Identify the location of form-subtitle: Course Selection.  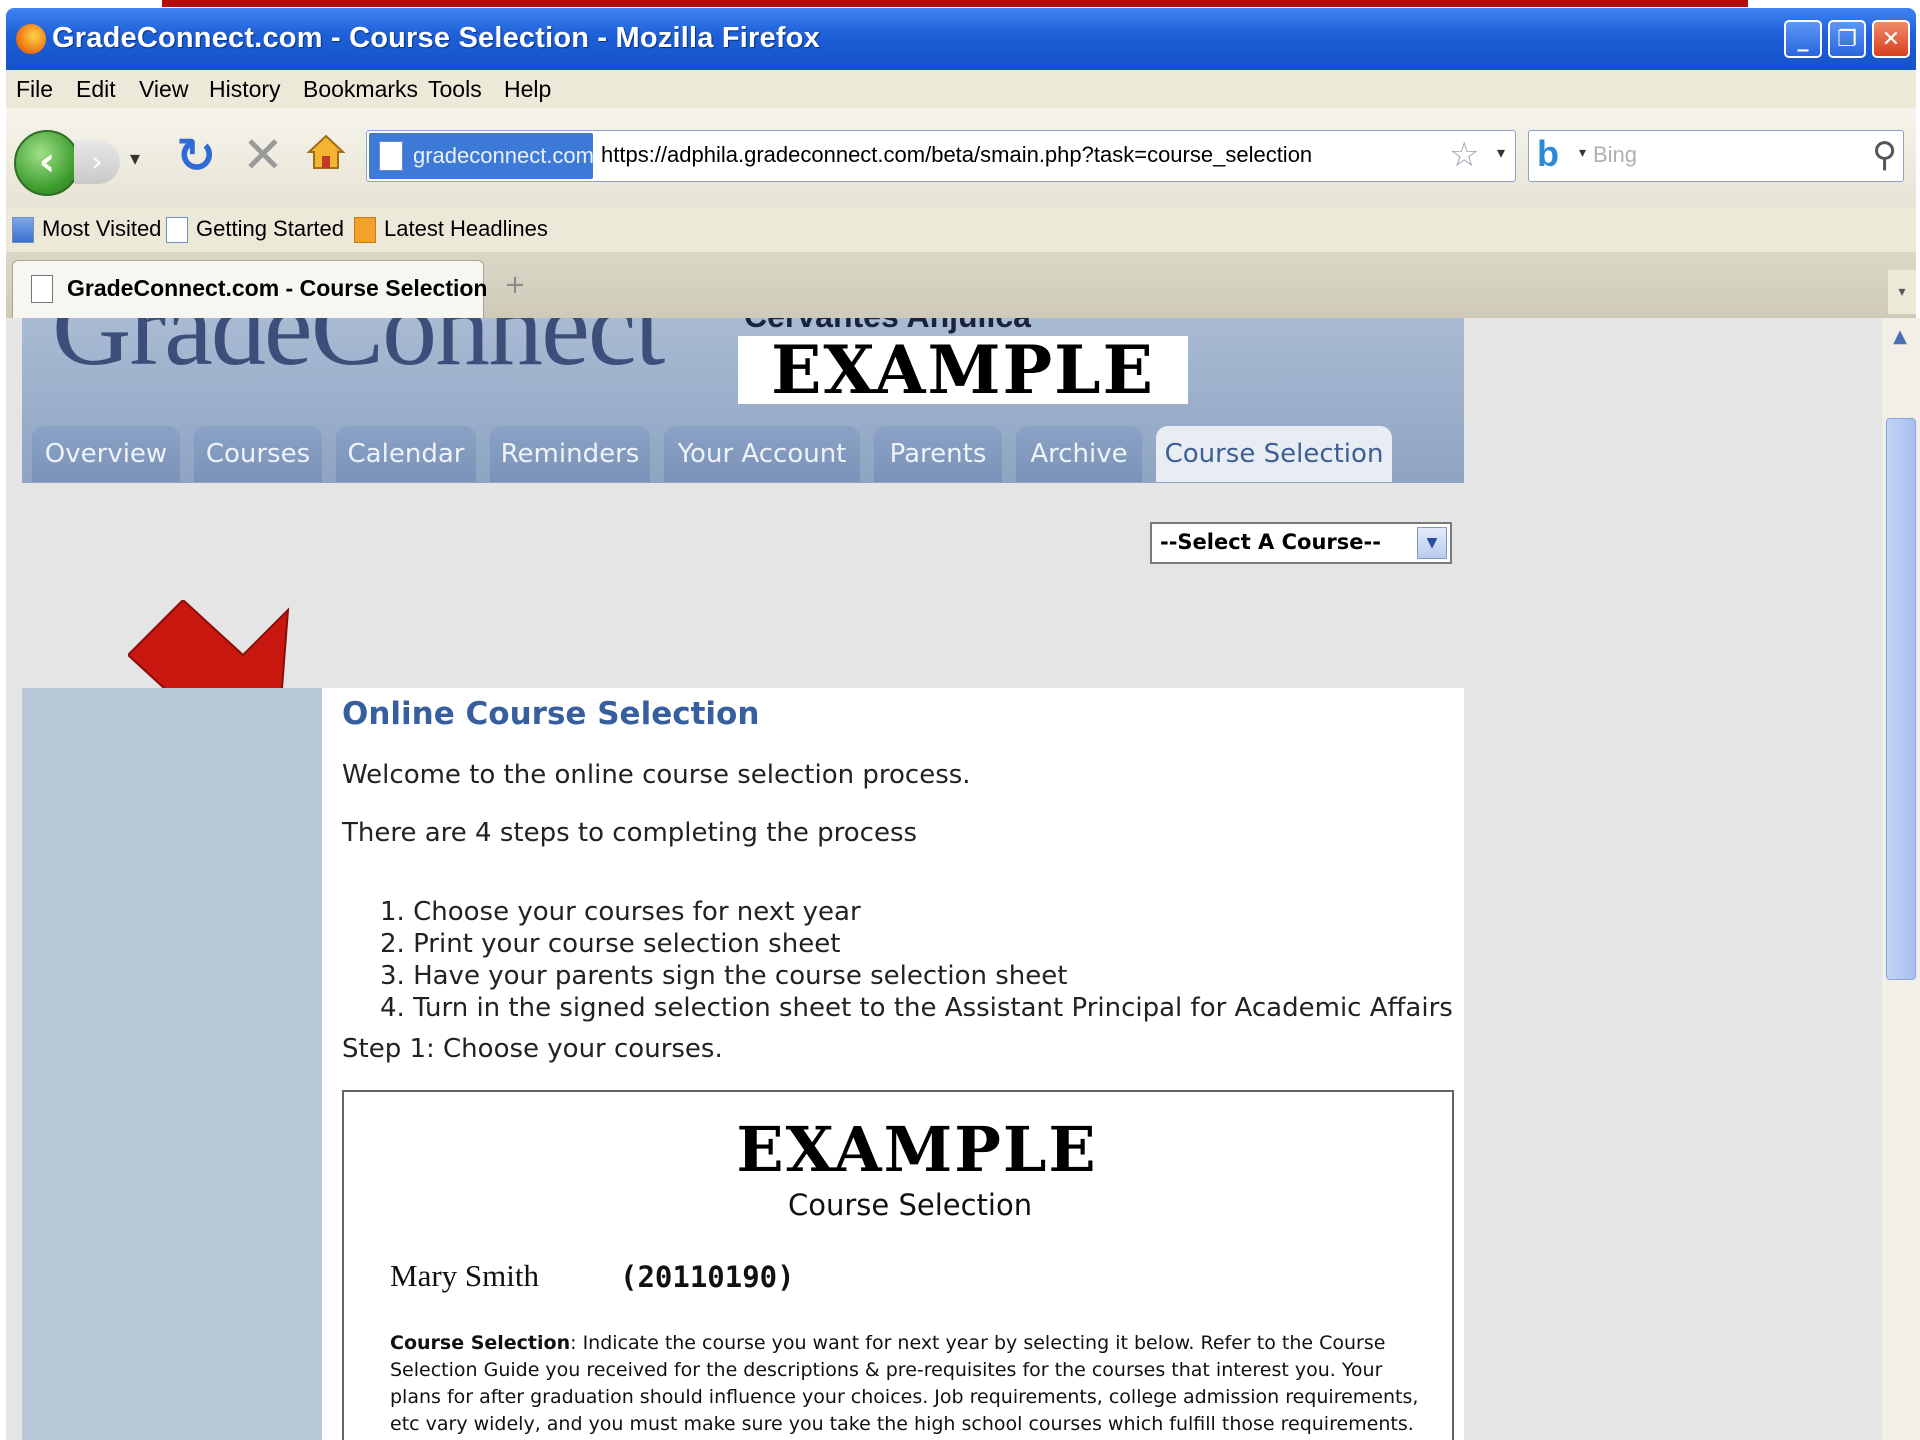
(910, 1205).